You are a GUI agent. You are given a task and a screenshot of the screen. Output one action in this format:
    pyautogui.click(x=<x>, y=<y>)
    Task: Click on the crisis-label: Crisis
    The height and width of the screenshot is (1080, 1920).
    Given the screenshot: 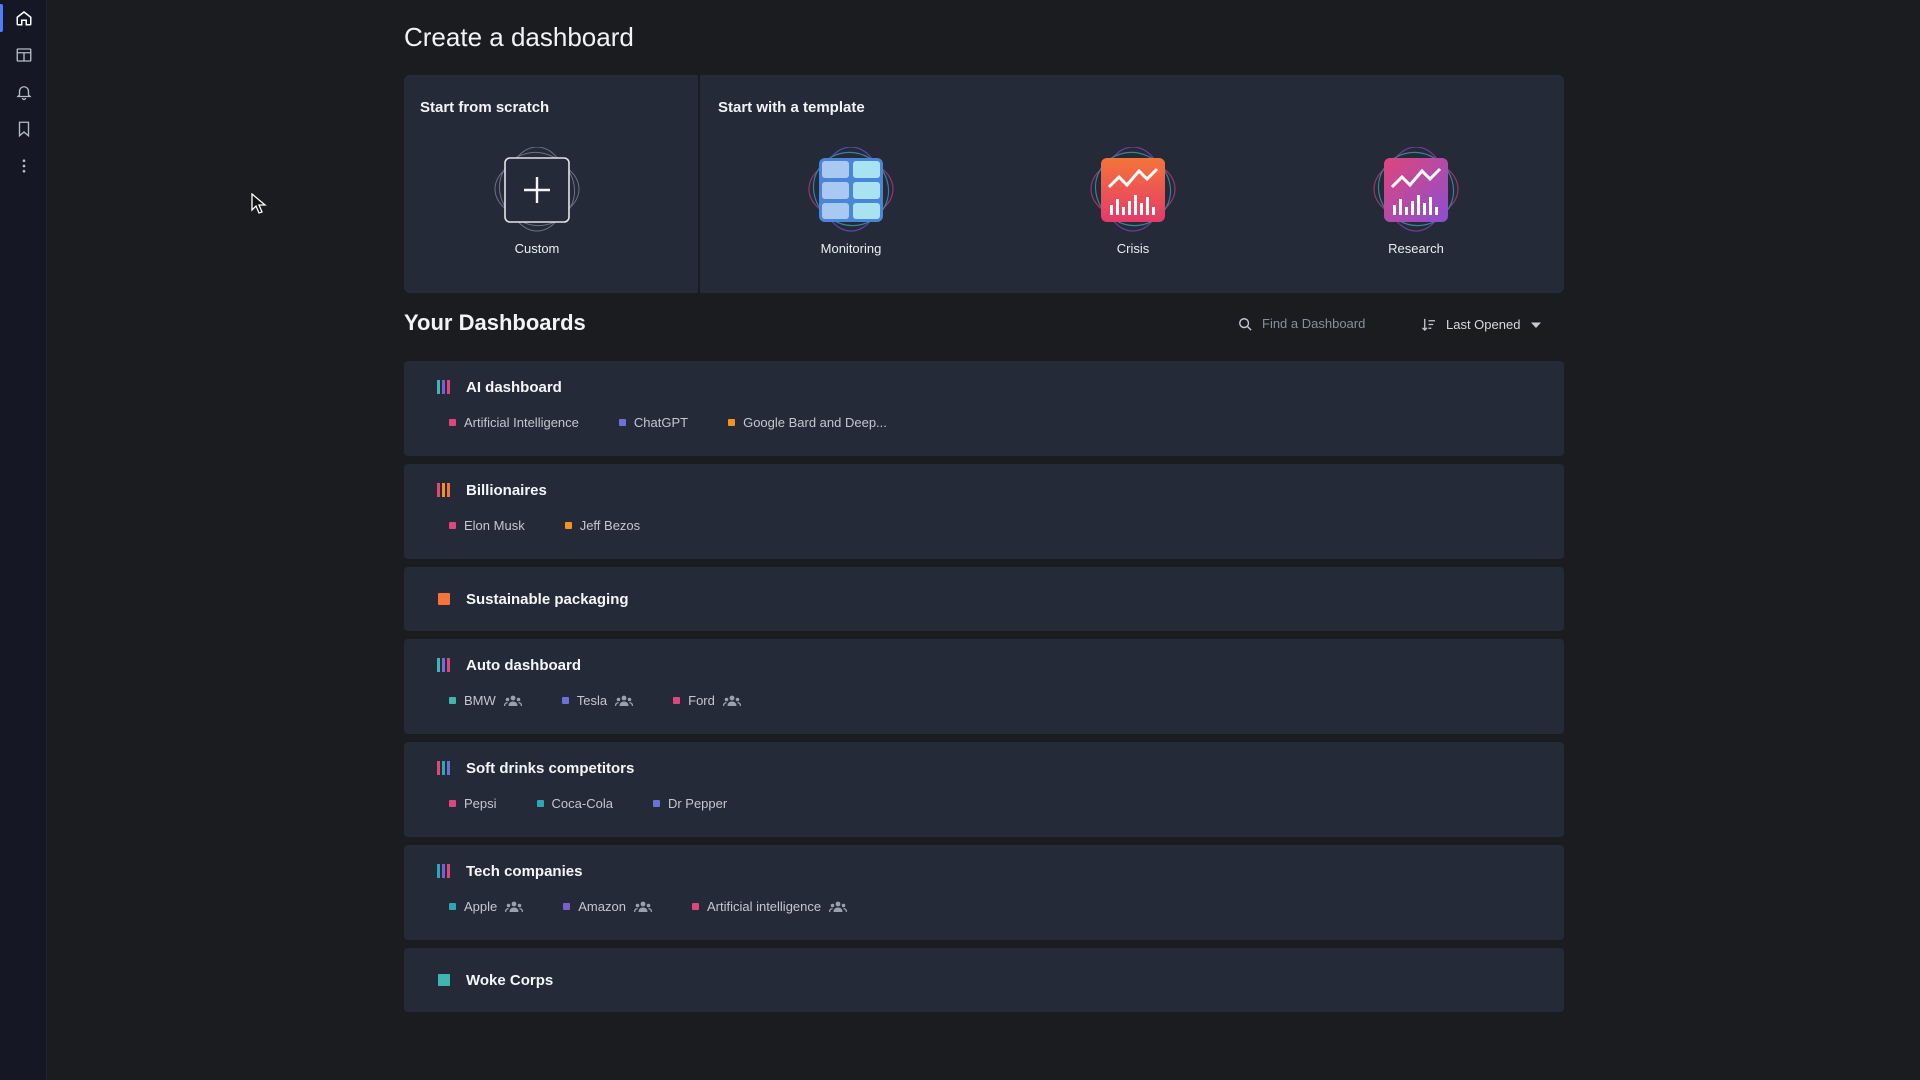 What is the action you would take?
    pyautogui.click(x=1133, y=248)
    